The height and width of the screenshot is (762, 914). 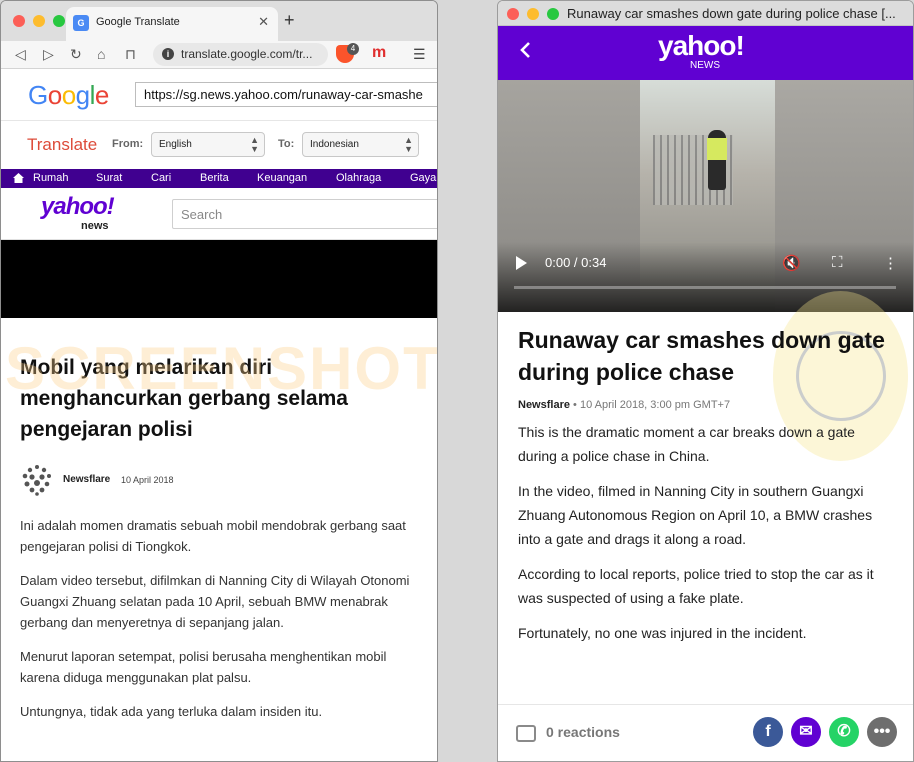 I want to click on tab-title: Google Translate, so click(x=138, y=22).